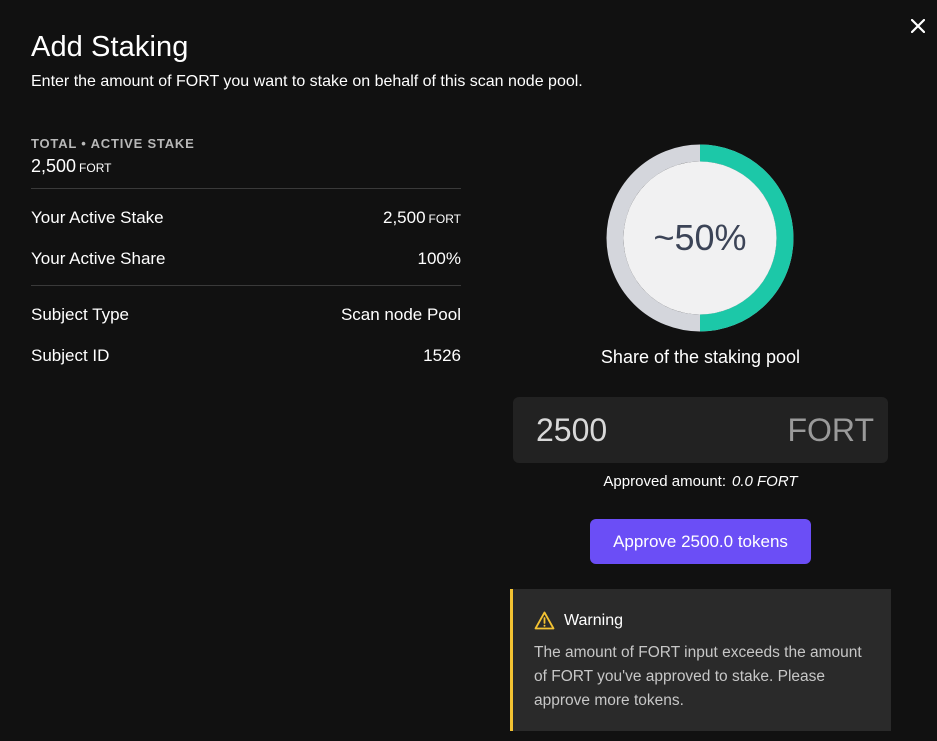 Image resolution: width=937 pixels, height=741 pixels. What do you see at coordinates (246, 166) in the screenshot?
I see `total-active-stake-value: 2,500 FORT` at bounding box center [246, 166].